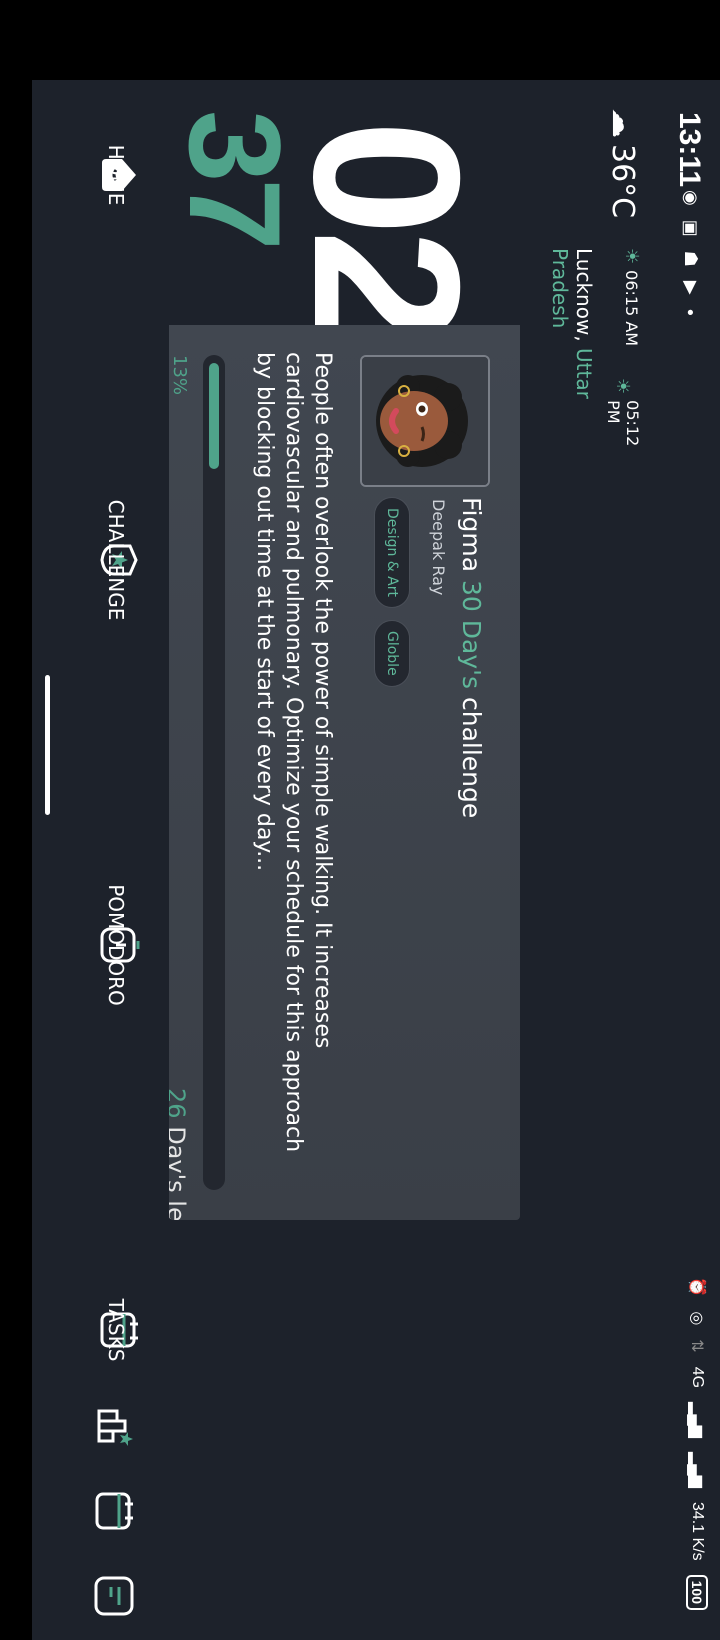 This screenshot has width=720, height=1640. Describe the element at coordinates (471, 535) in the screenshot. I see `title-prefix: Figma` at that location.